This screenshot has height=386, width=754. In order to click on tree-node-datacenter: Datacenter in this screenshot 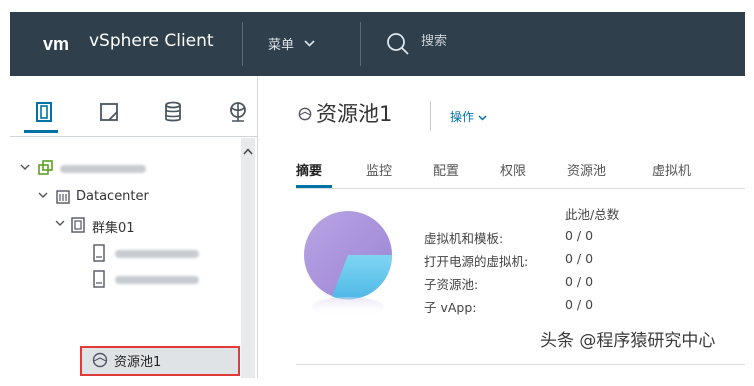, I will do `click(138, 199)`.